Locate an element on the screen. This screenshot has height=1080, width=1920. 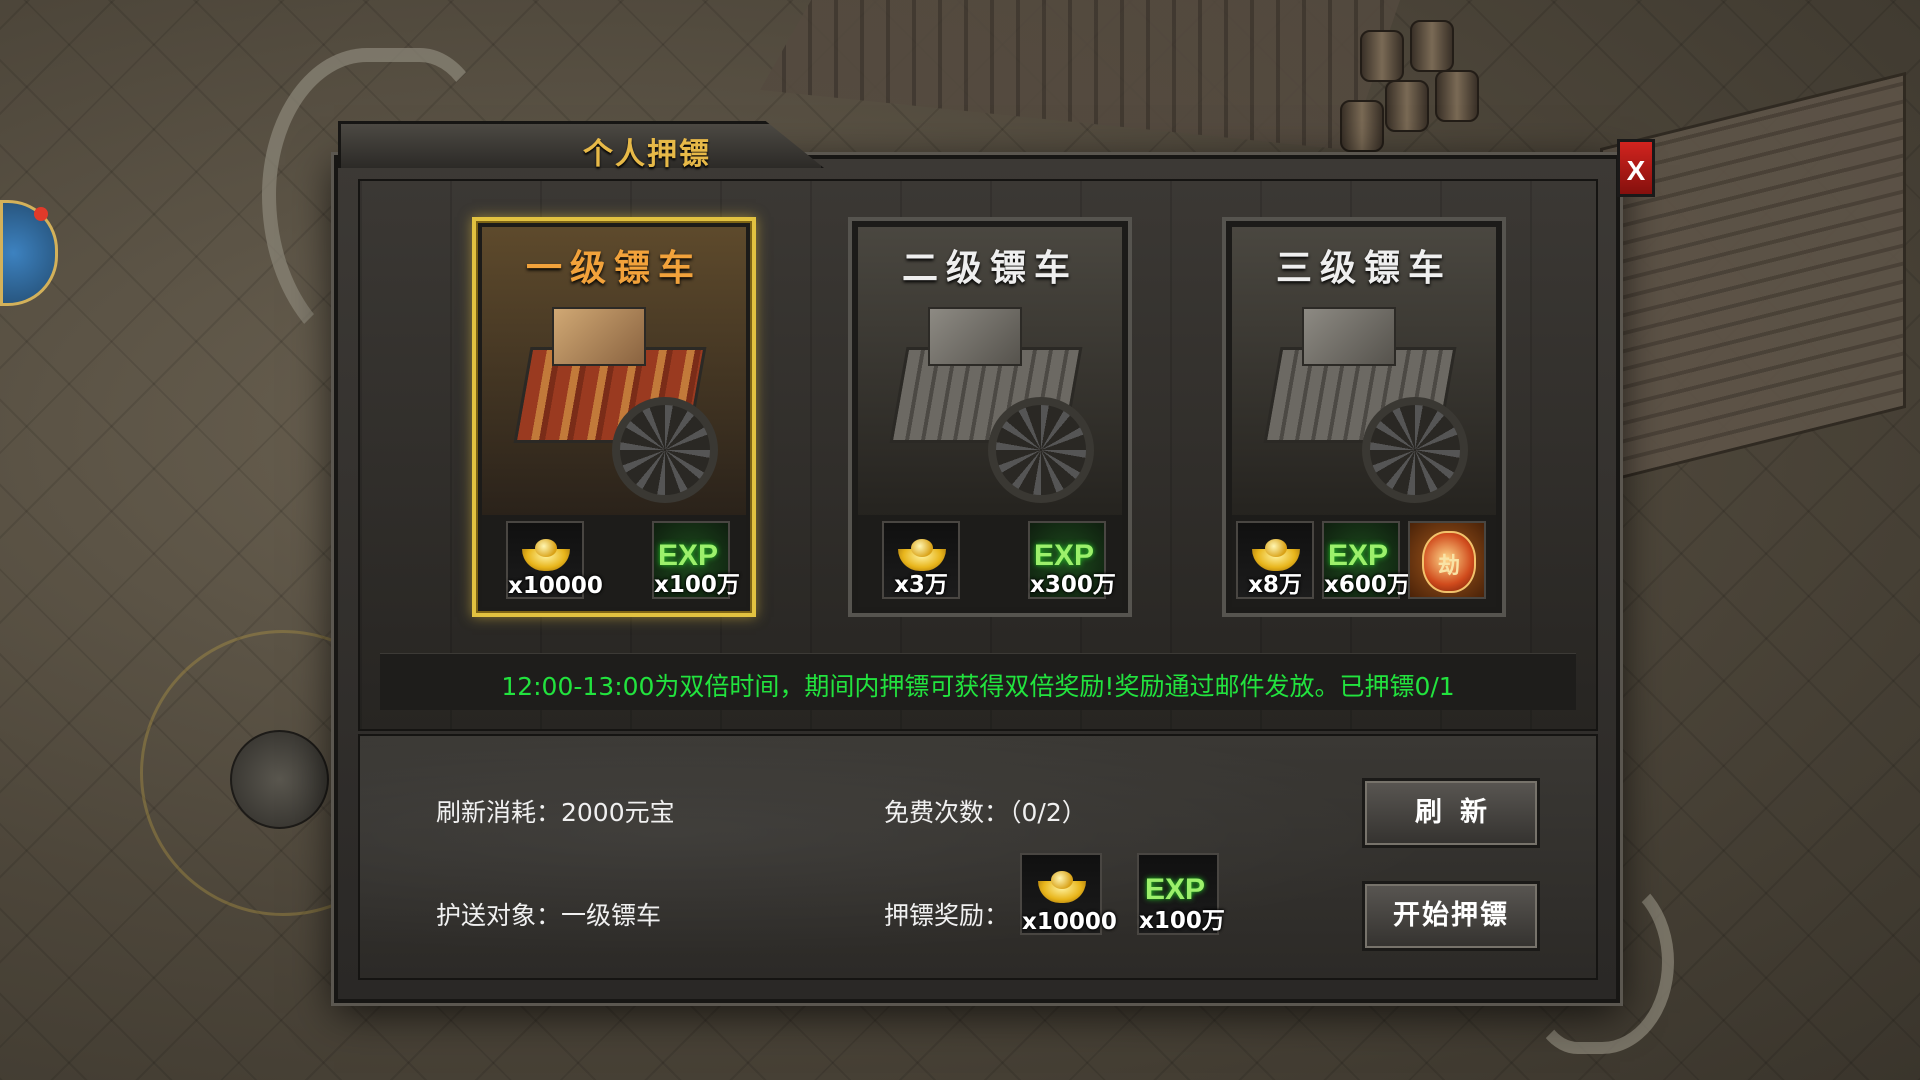
cart-name: 一级镖车 is located at coordinates (613, 268).